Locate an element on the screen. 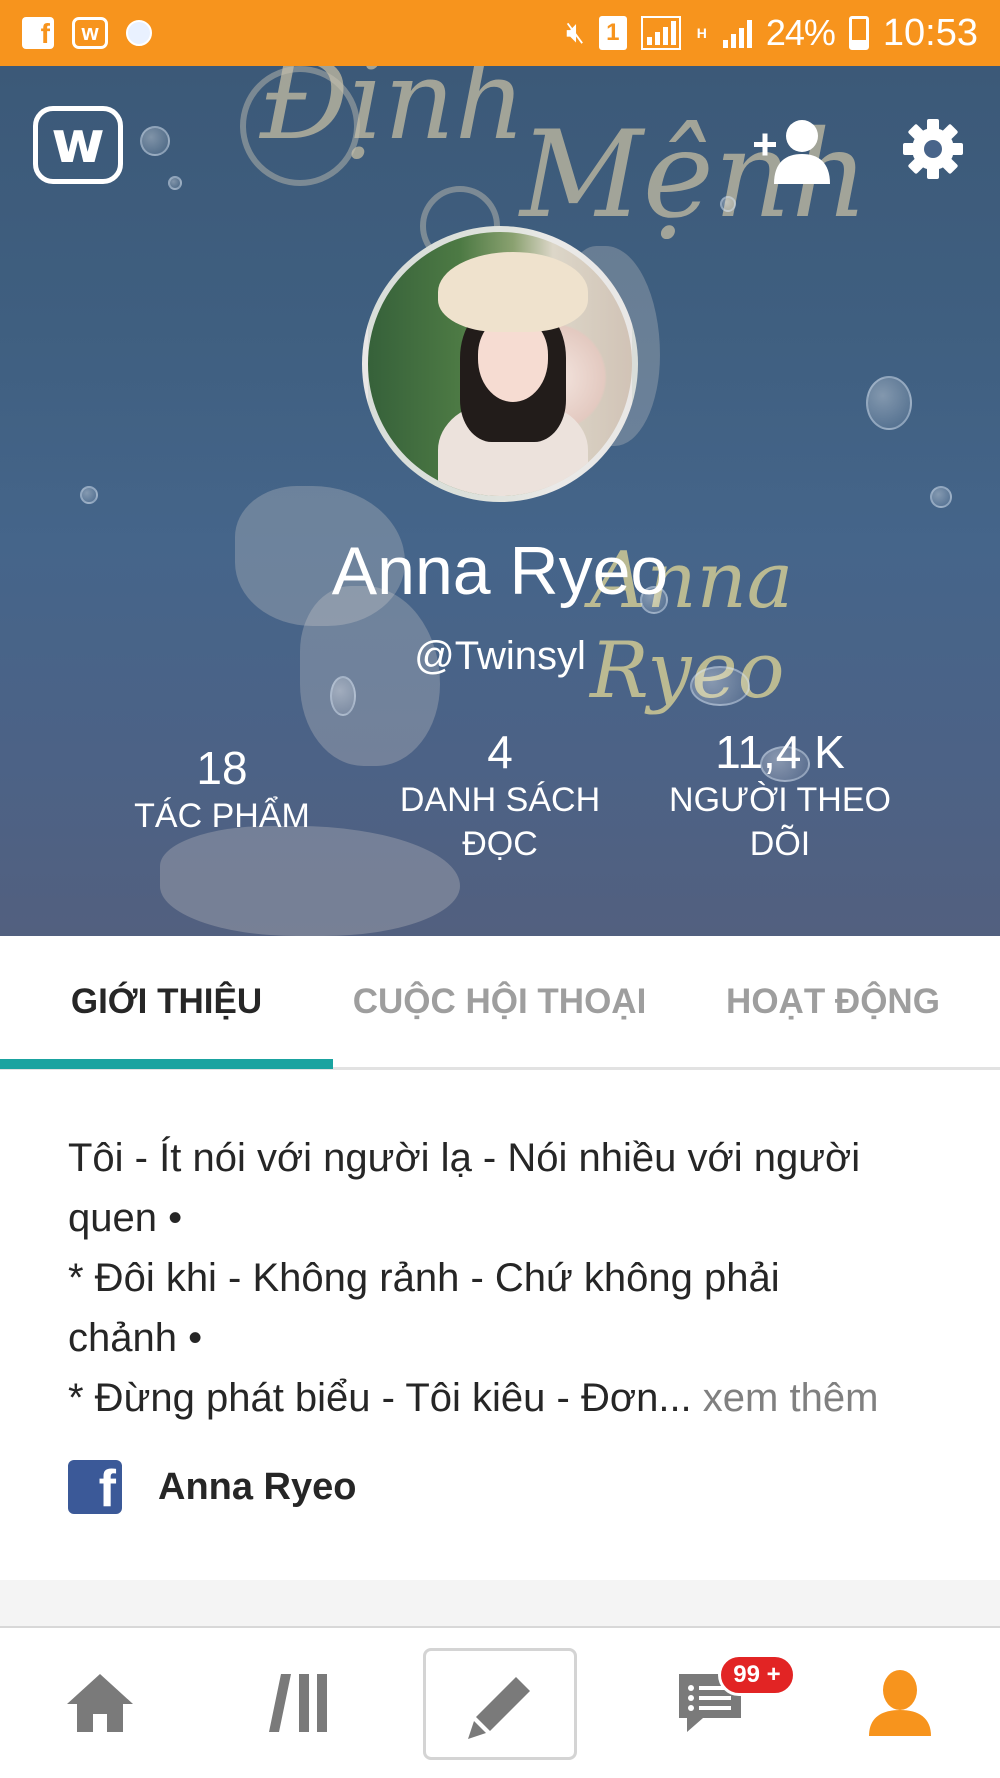  home-icon is located at coordinates (100, 1703).